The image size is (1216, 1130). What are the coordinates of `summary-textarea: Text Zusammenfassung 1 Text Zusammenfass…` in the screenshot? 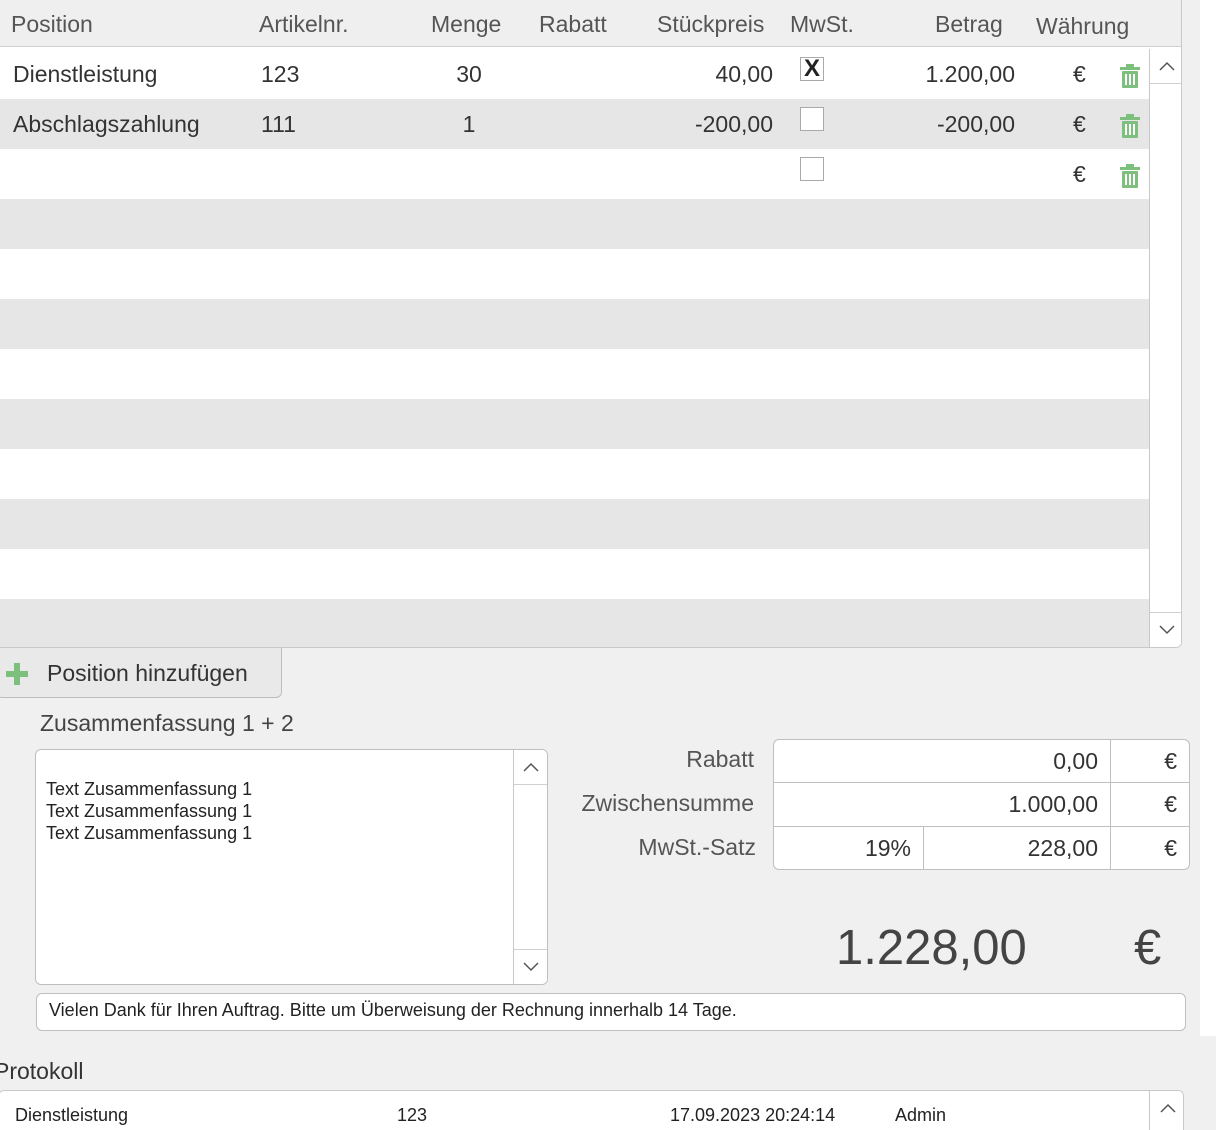 It's located at (291, 867).